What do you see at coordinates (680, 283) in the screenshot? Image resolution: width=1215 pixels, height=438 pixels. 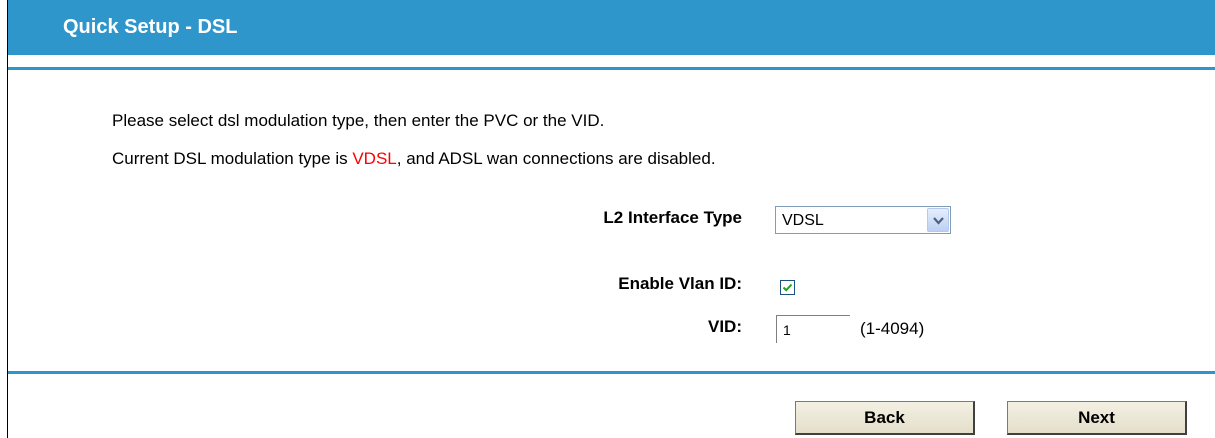 I see `enable-vlan-id-label: Enable Vlan ID:` at bounding box center [680, 283].